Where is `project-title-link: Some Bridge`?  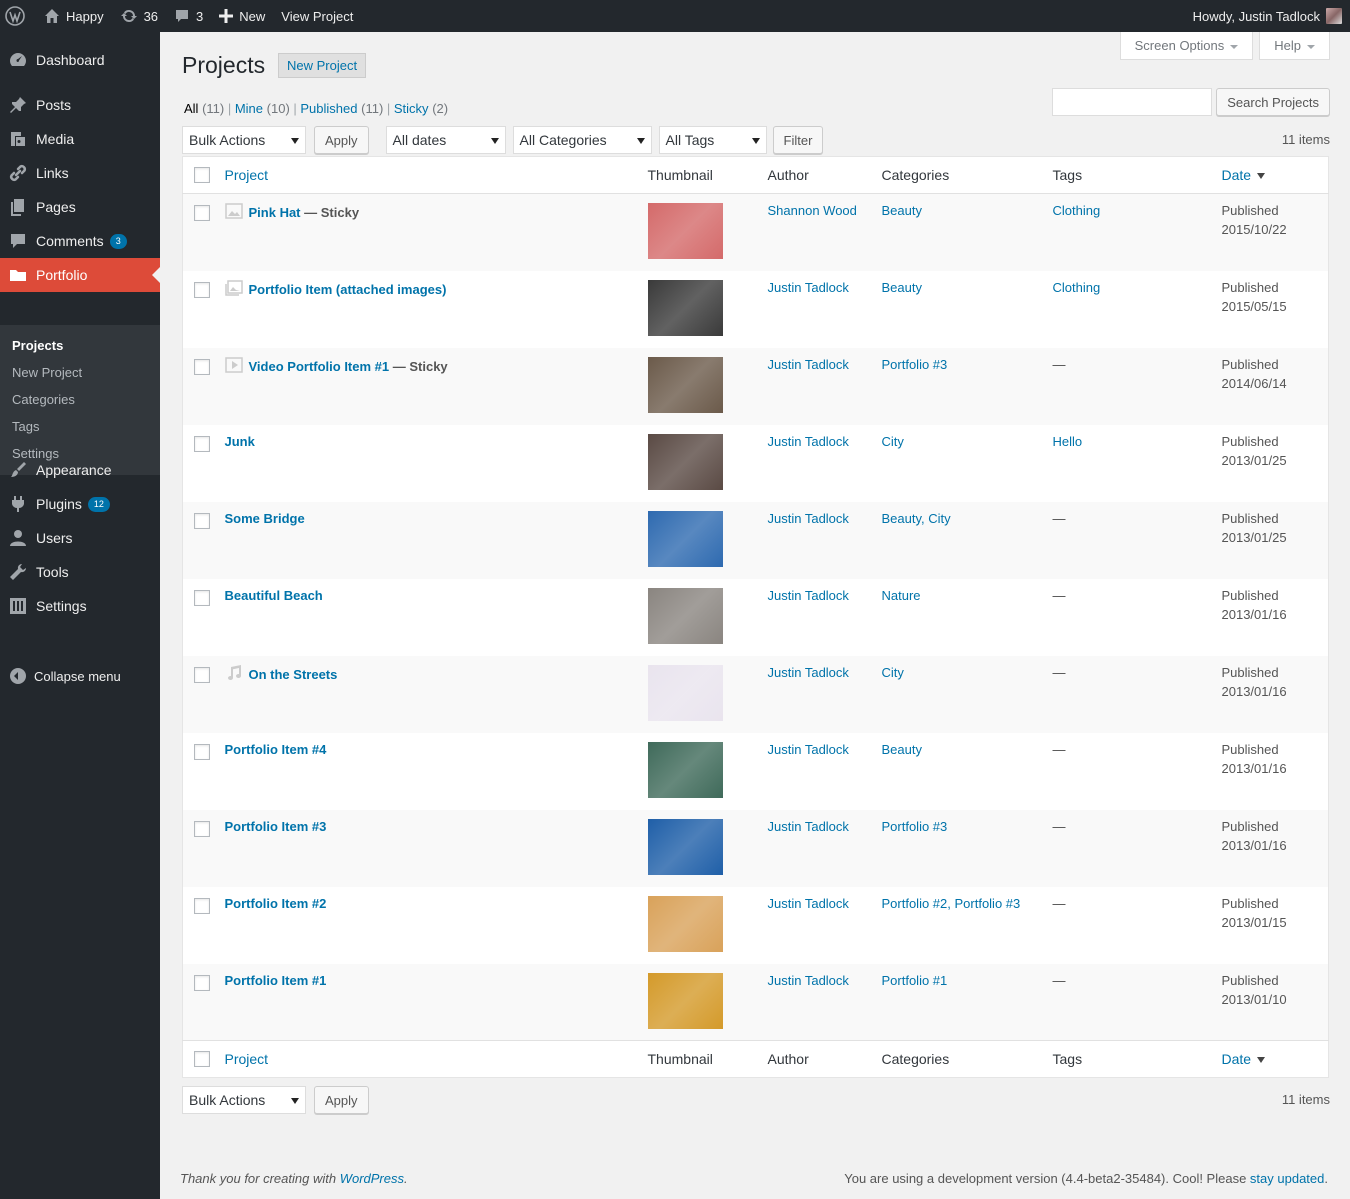 project-title-link: Some Bridge is located at coordinates (265, 518).